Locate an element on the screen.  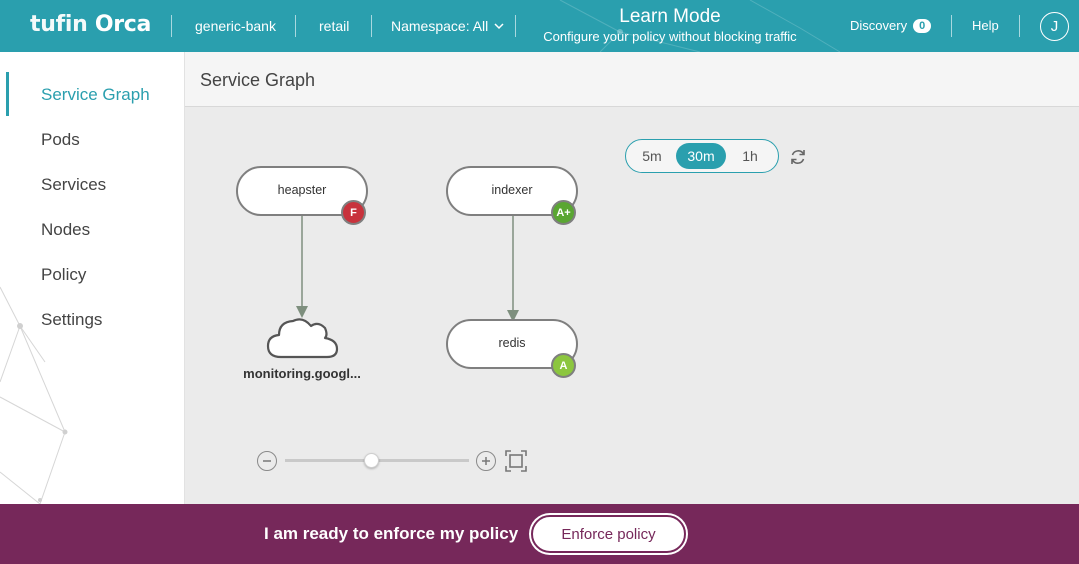
help-link: Help is located at coordinates (985, 25).